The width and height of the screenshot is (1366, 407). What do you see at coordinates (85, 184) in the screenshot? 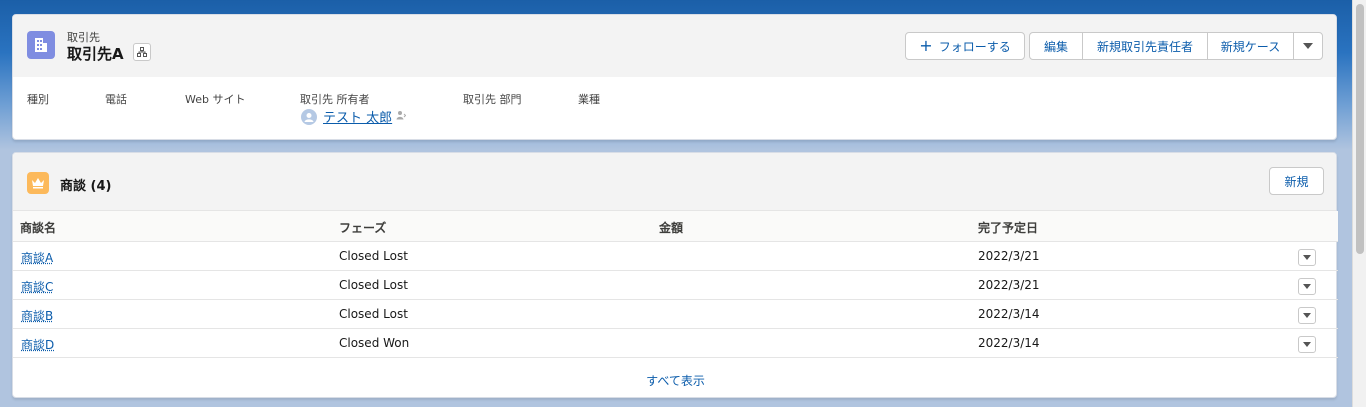
I see `related-list-title: 商談 (4)` at bounding box center [85, 184].